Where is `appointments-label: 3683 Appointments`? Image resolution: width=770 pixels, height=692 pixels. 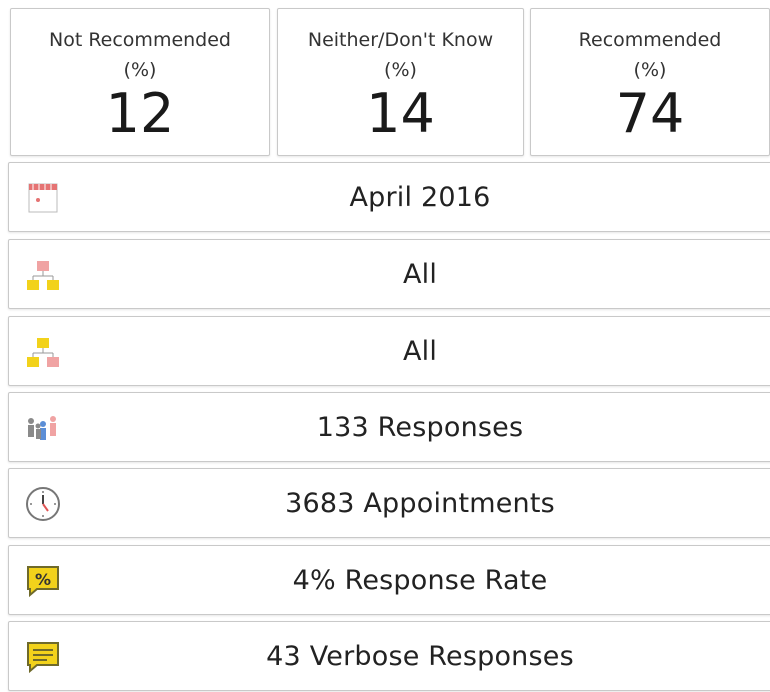
appointments-label: 3683 Appointments is located at coordinates (420, 503).